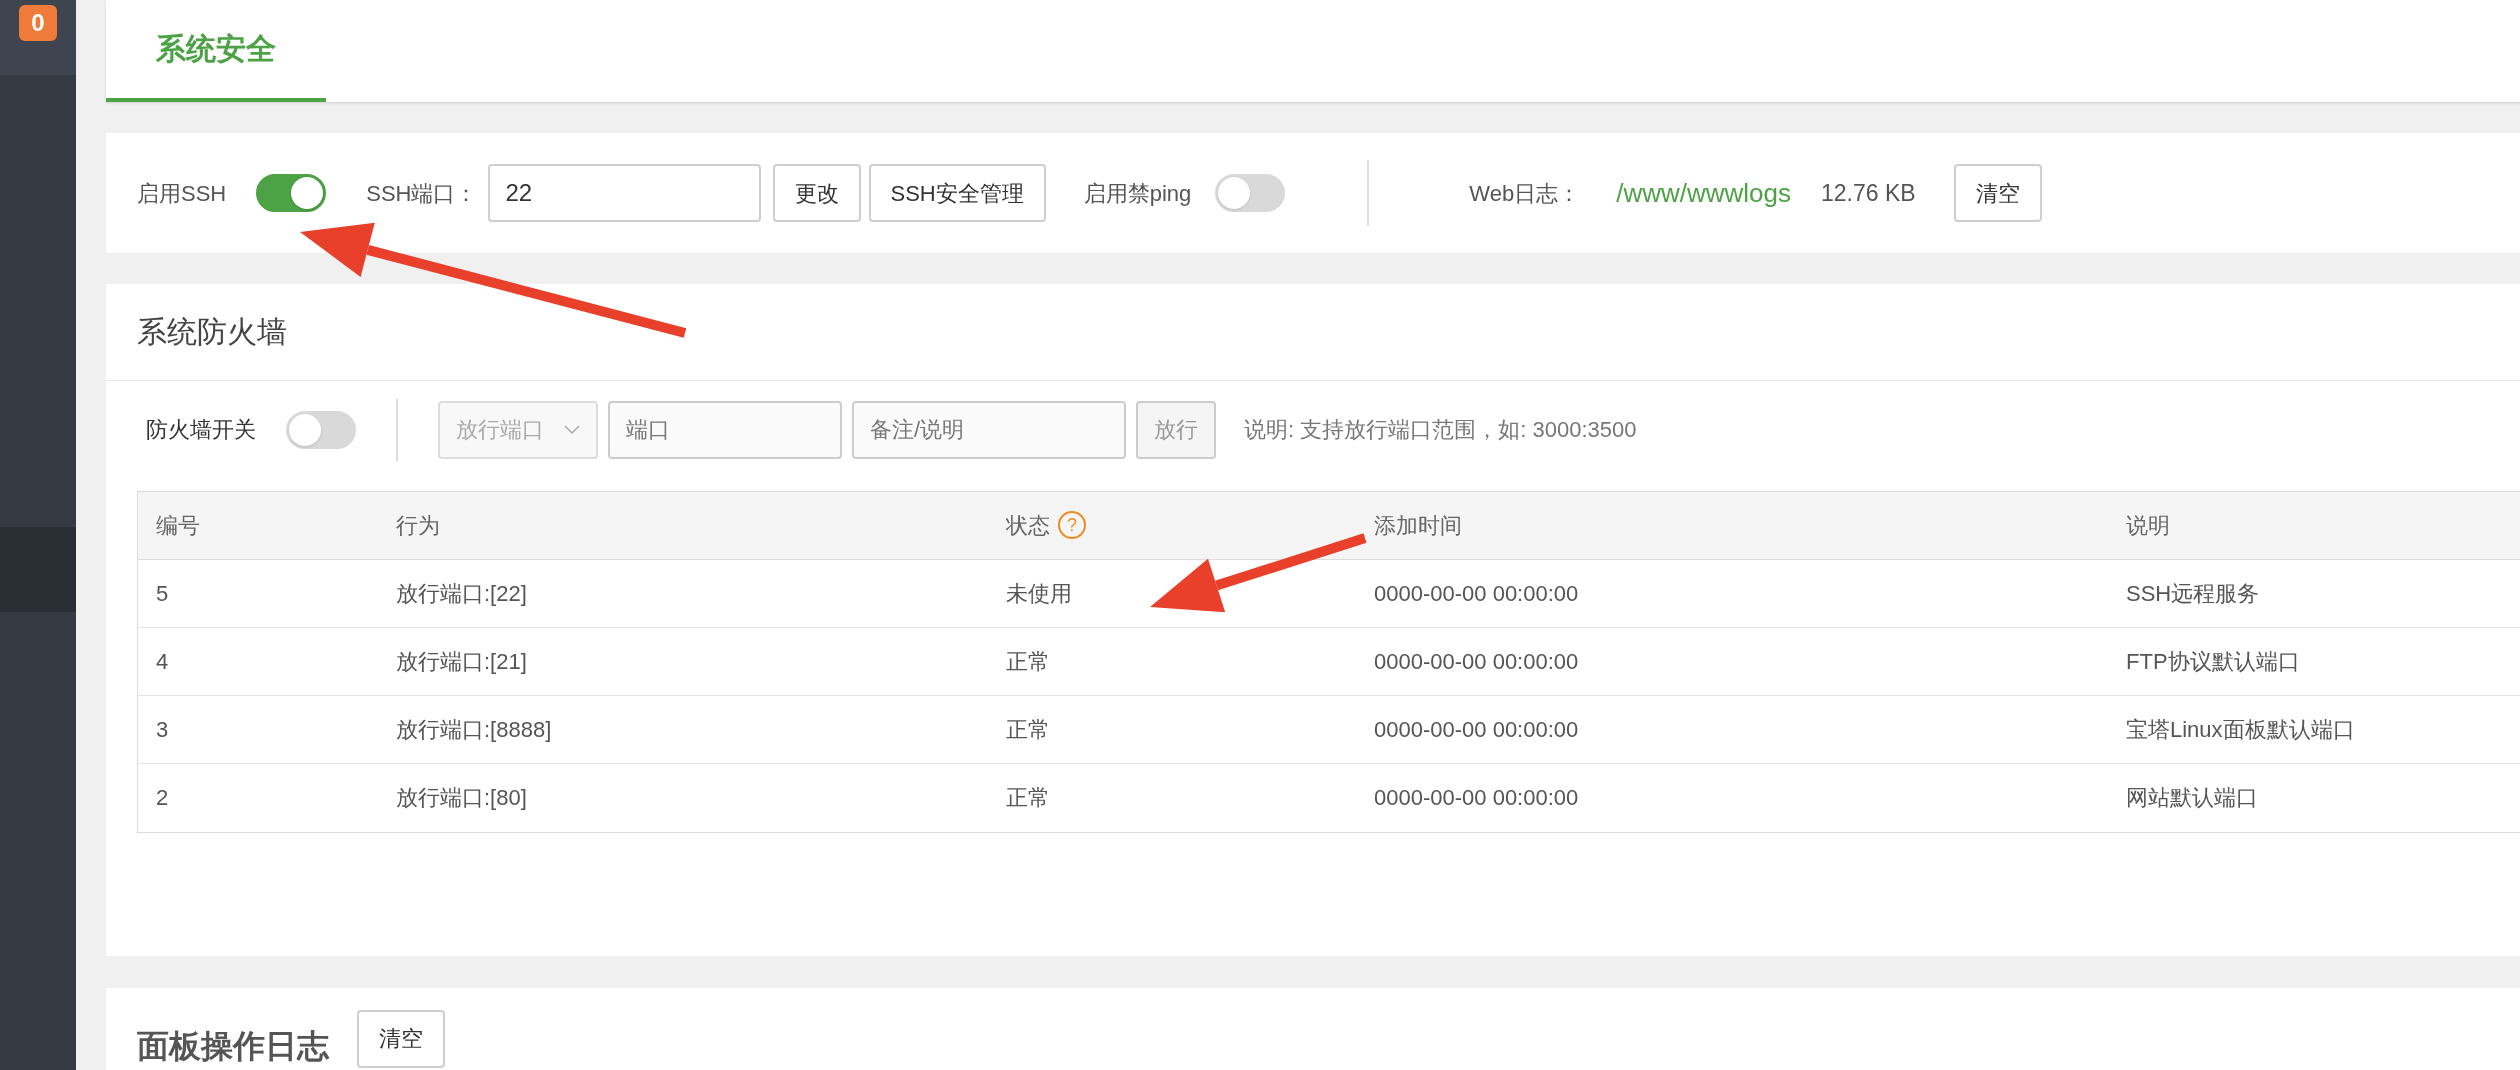 The width and height of the screenshot is (2520, 1070). I want to click on port-input: 22, so click(624, 193).